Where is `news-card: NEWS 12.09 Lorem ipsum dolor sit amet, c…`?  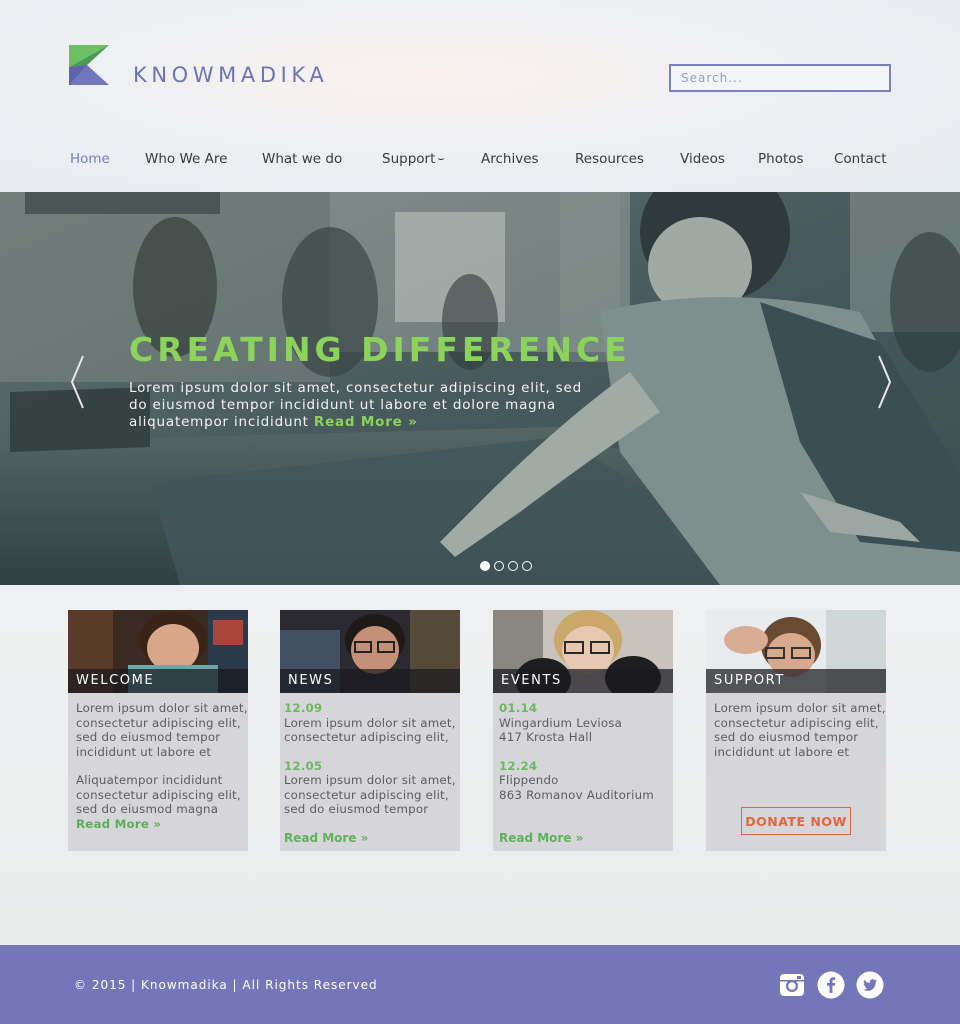
news-card: NEWS 12.09 Lorem ipsum dolor sit amet, c… is located at coordinates (370, 730).